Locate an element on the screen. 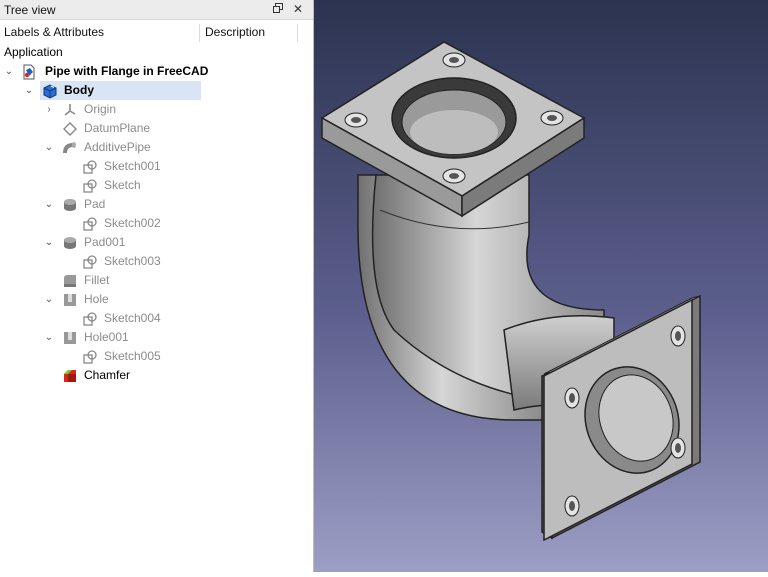 The image size is (768, 577). body-icon is located at coordinates (50, 91).